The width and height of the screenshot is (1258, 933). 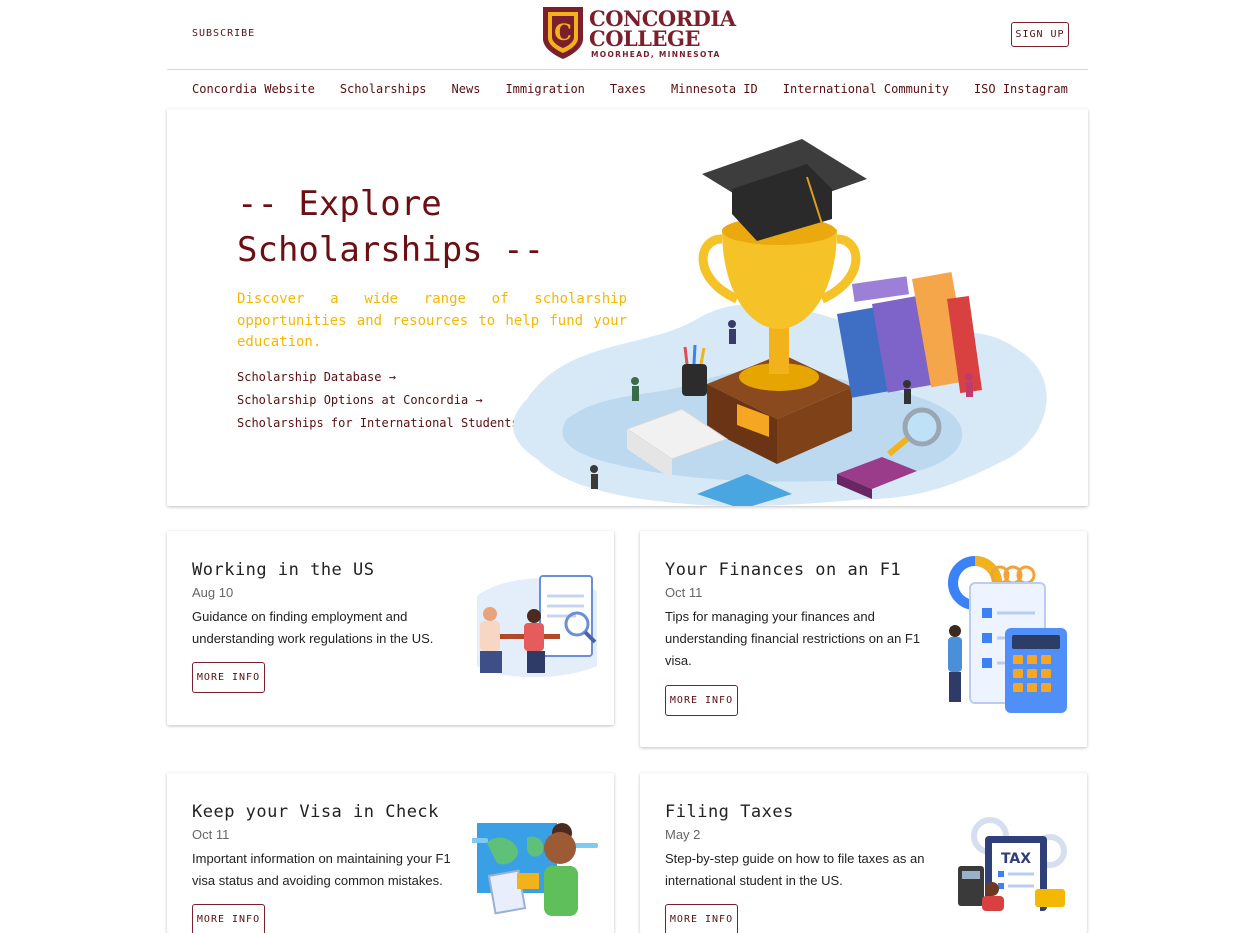 What do you see at coordinates (544, 89) in the screenshot?
I see `nav-item-immigration: Immigration` at bounding box center [544, 89].